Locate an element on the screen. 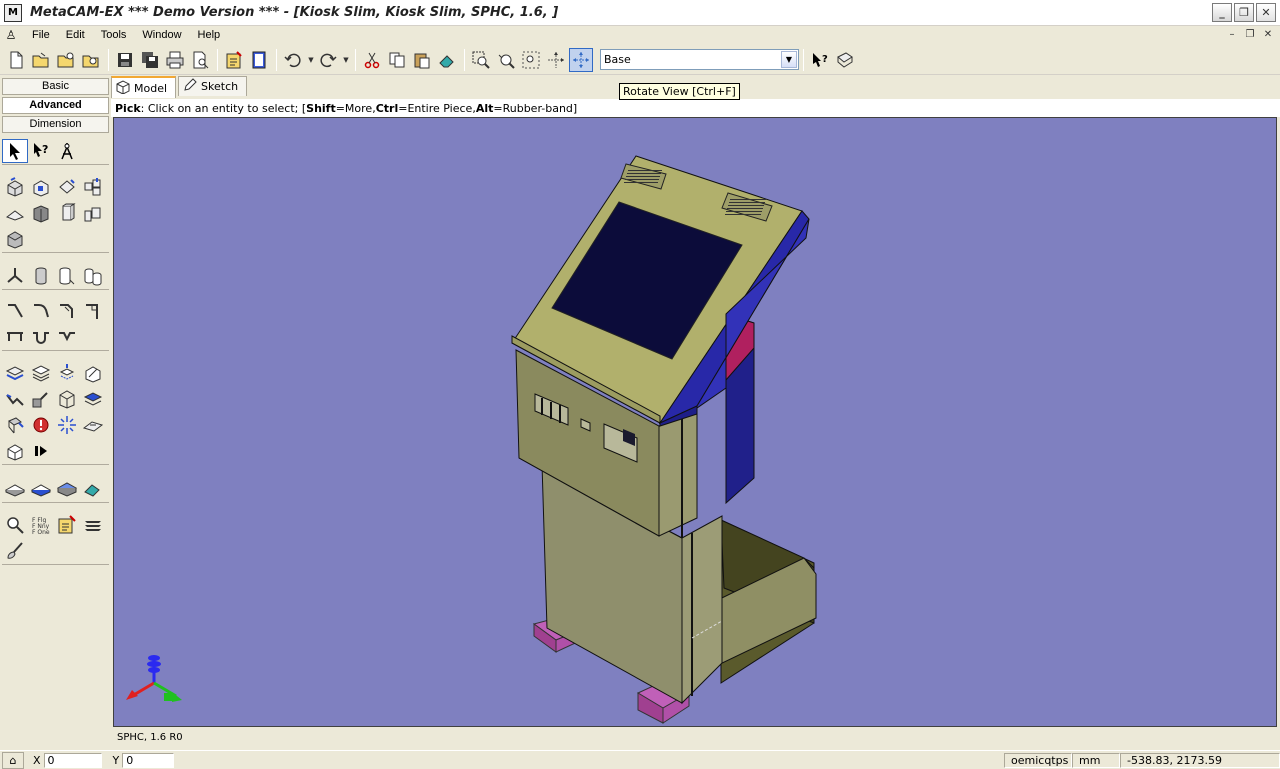 This screenshot has width=1280, height=769. menu-window: Window is located at coordinates (161, 35).